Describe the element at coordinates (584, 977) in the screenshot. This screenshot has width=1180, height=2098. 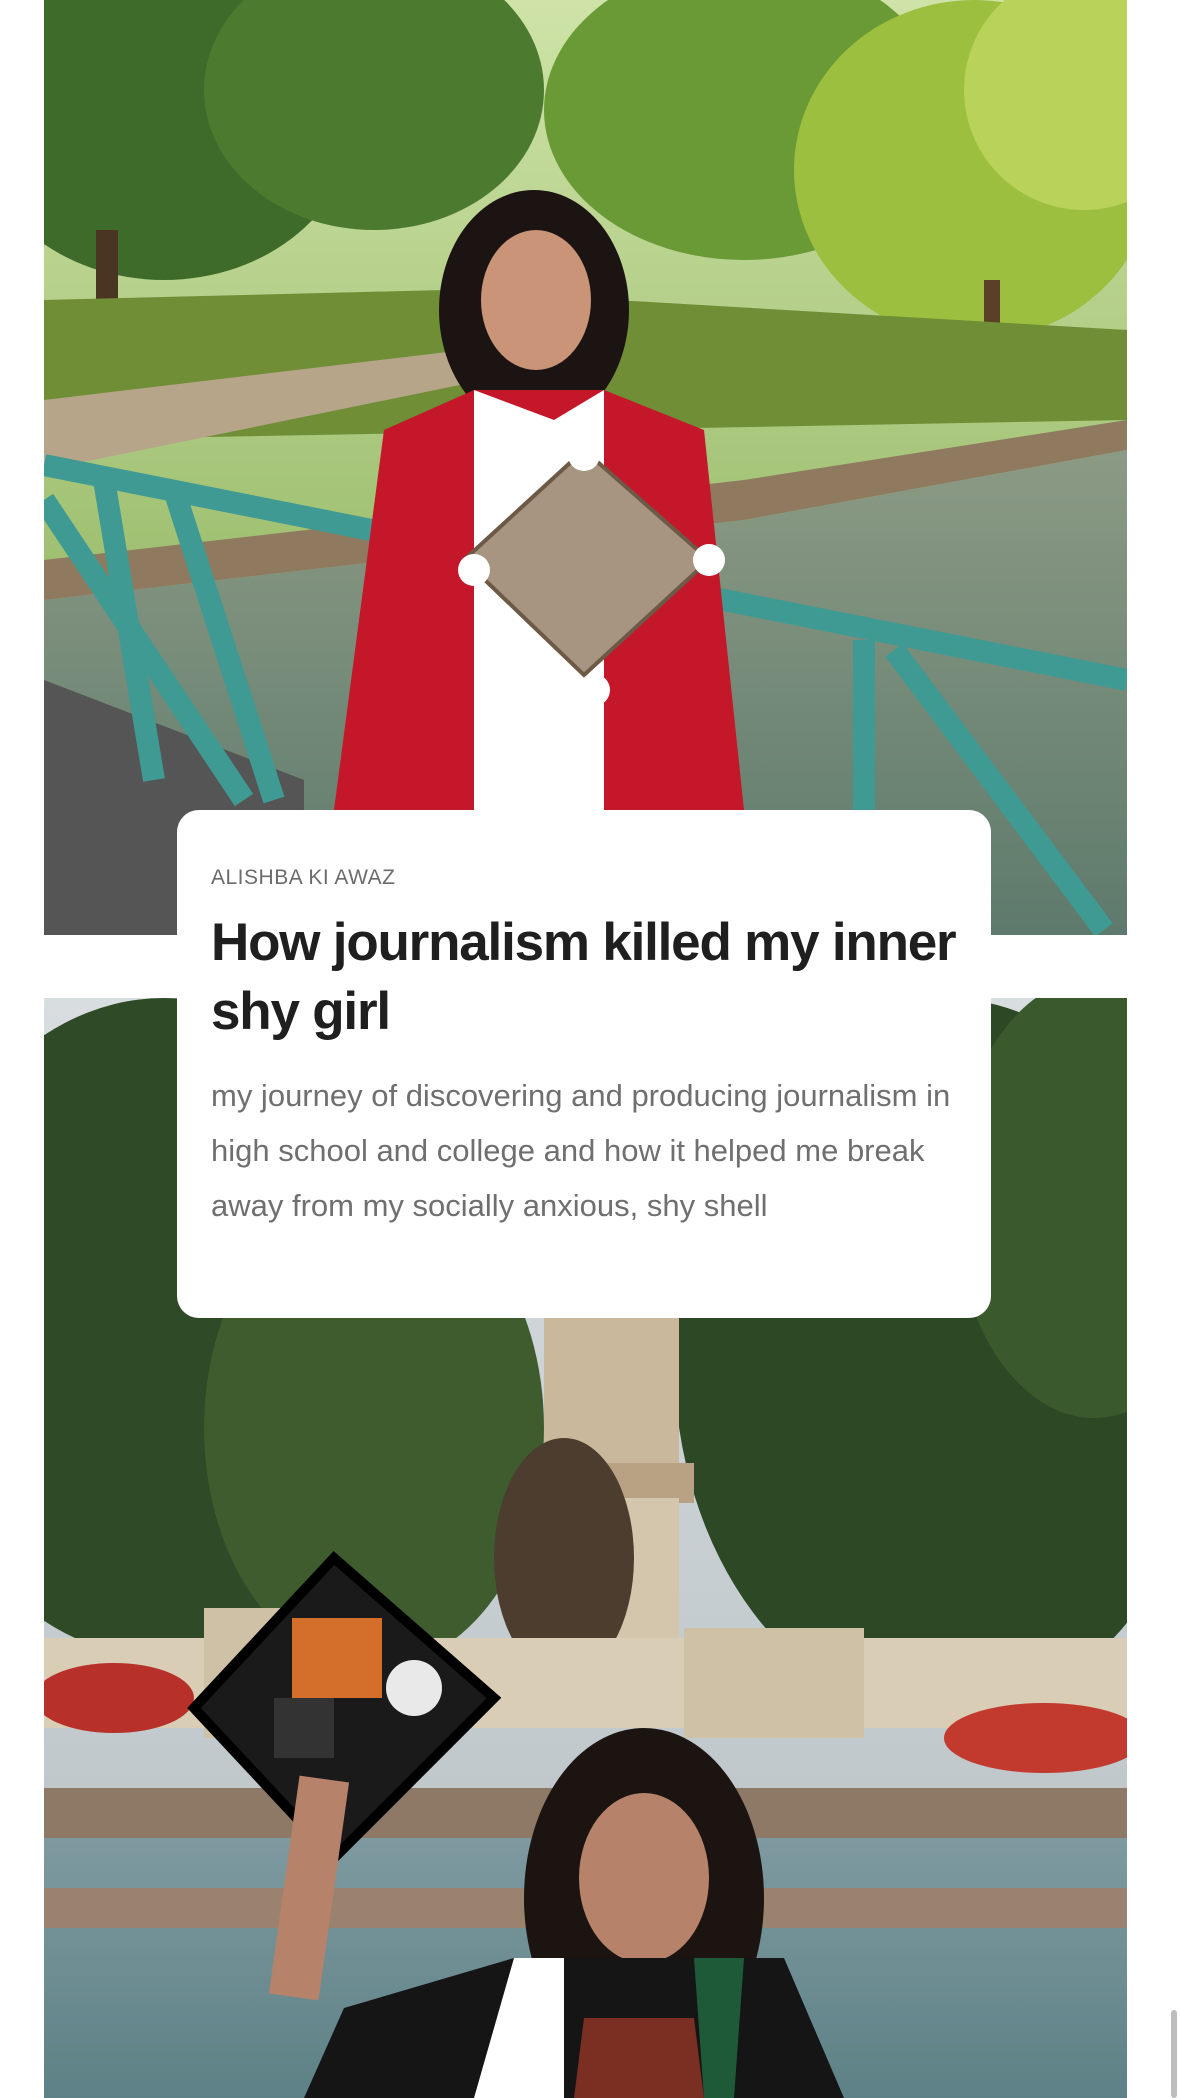
I see `post-title: How journalism killed my inner shy girl` at that location.